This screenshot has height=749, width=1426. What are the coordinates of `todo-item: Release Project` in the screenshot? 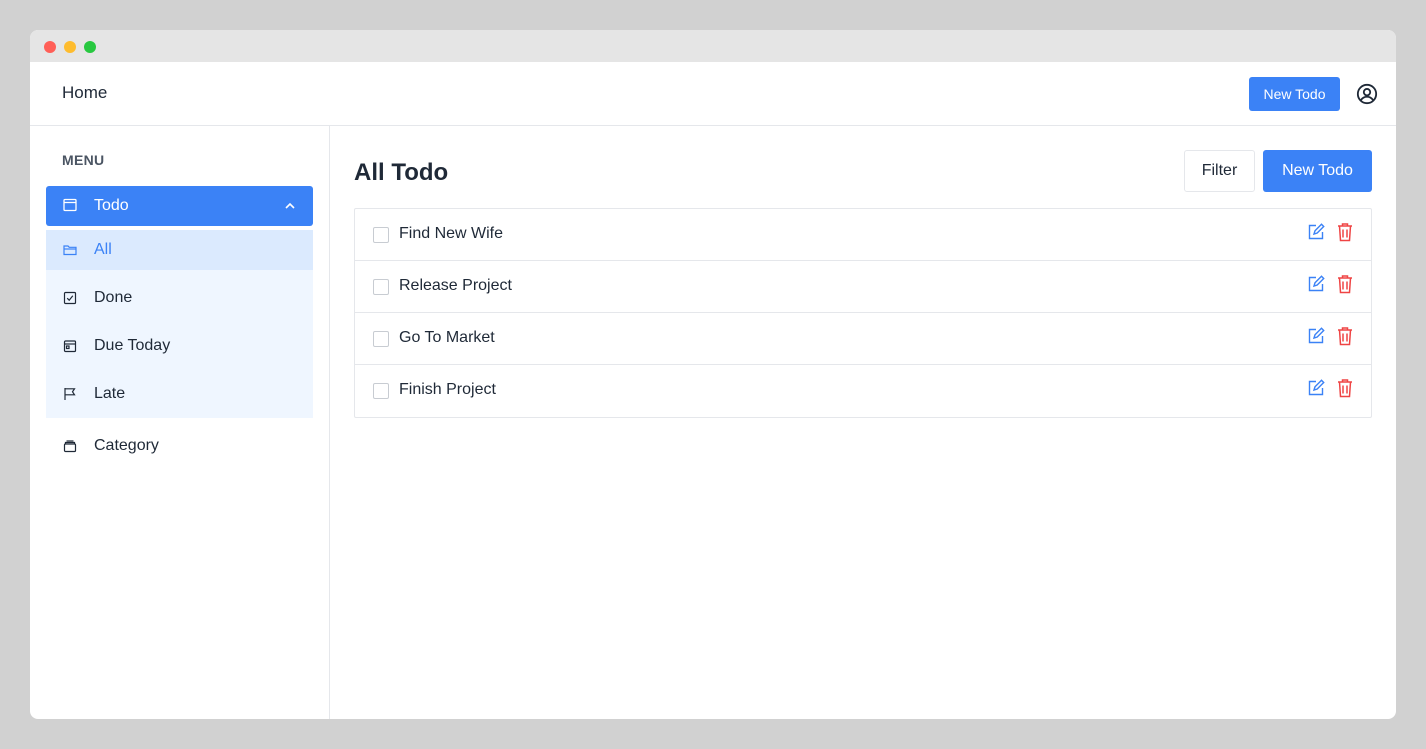 It's located at (863, 287).